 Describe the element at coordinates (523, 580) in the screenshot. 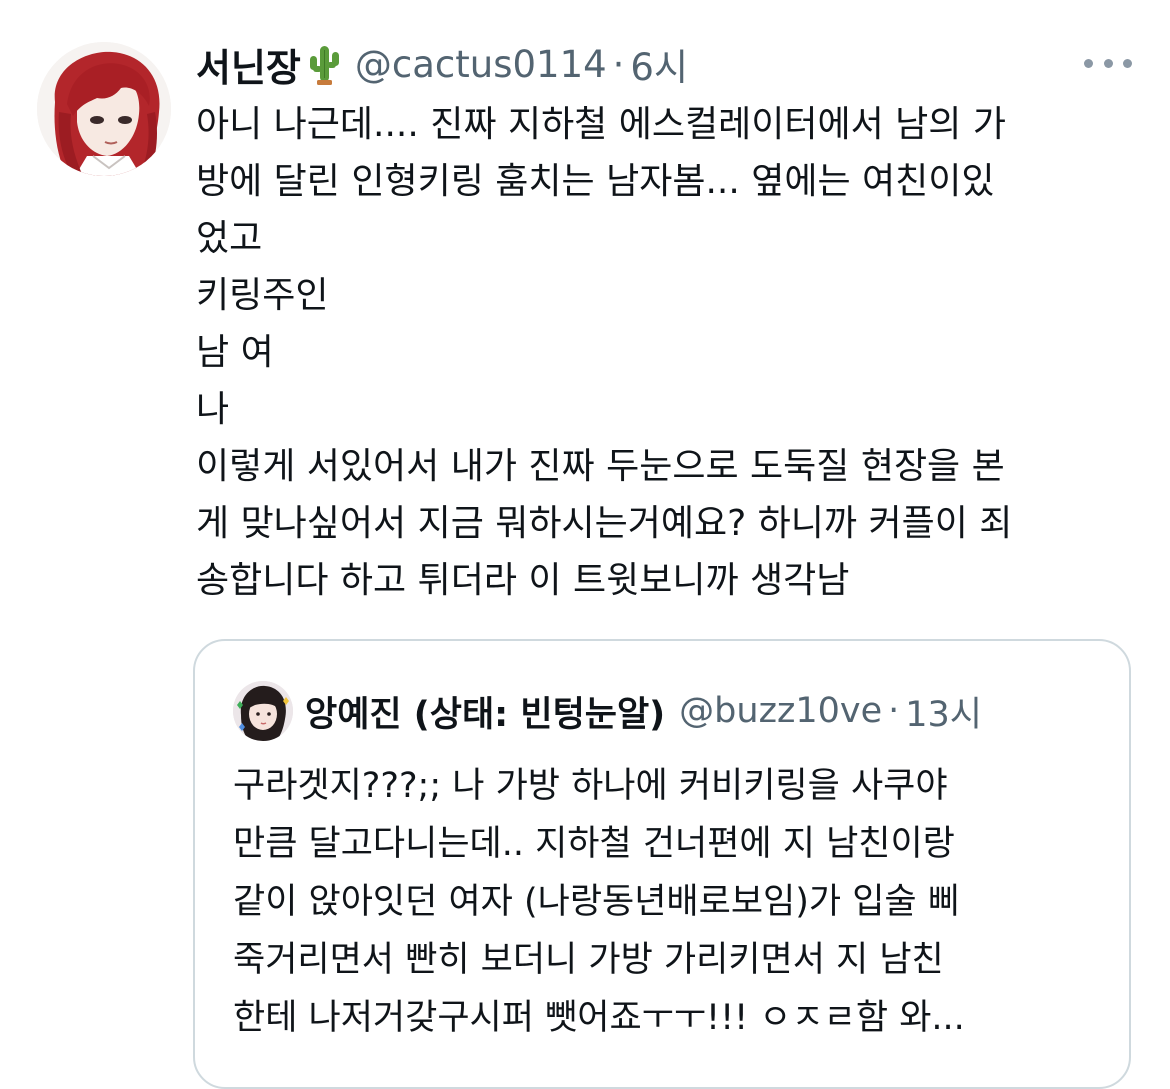

I see `tweet-text-line: 송합니다 하고 튀더라 이 트윗보니까 생각남` at that location.